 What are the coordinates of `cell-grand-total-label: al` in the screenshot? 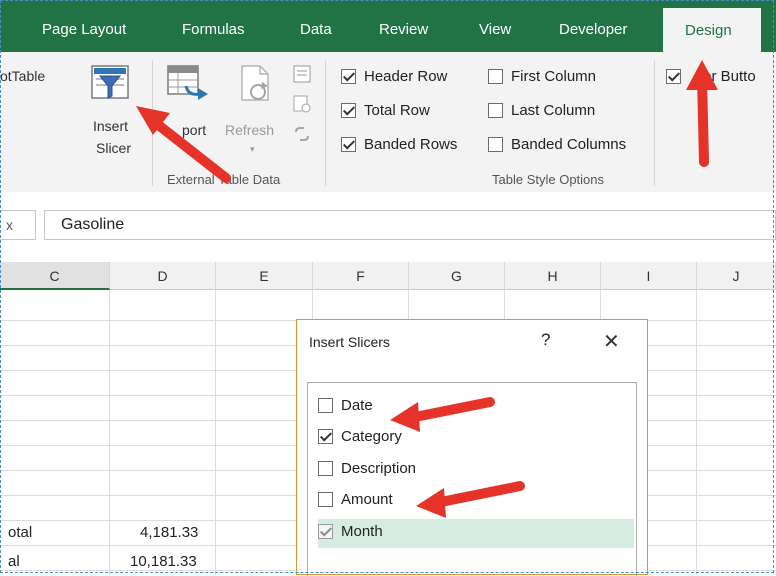 It's located at (14, 561).